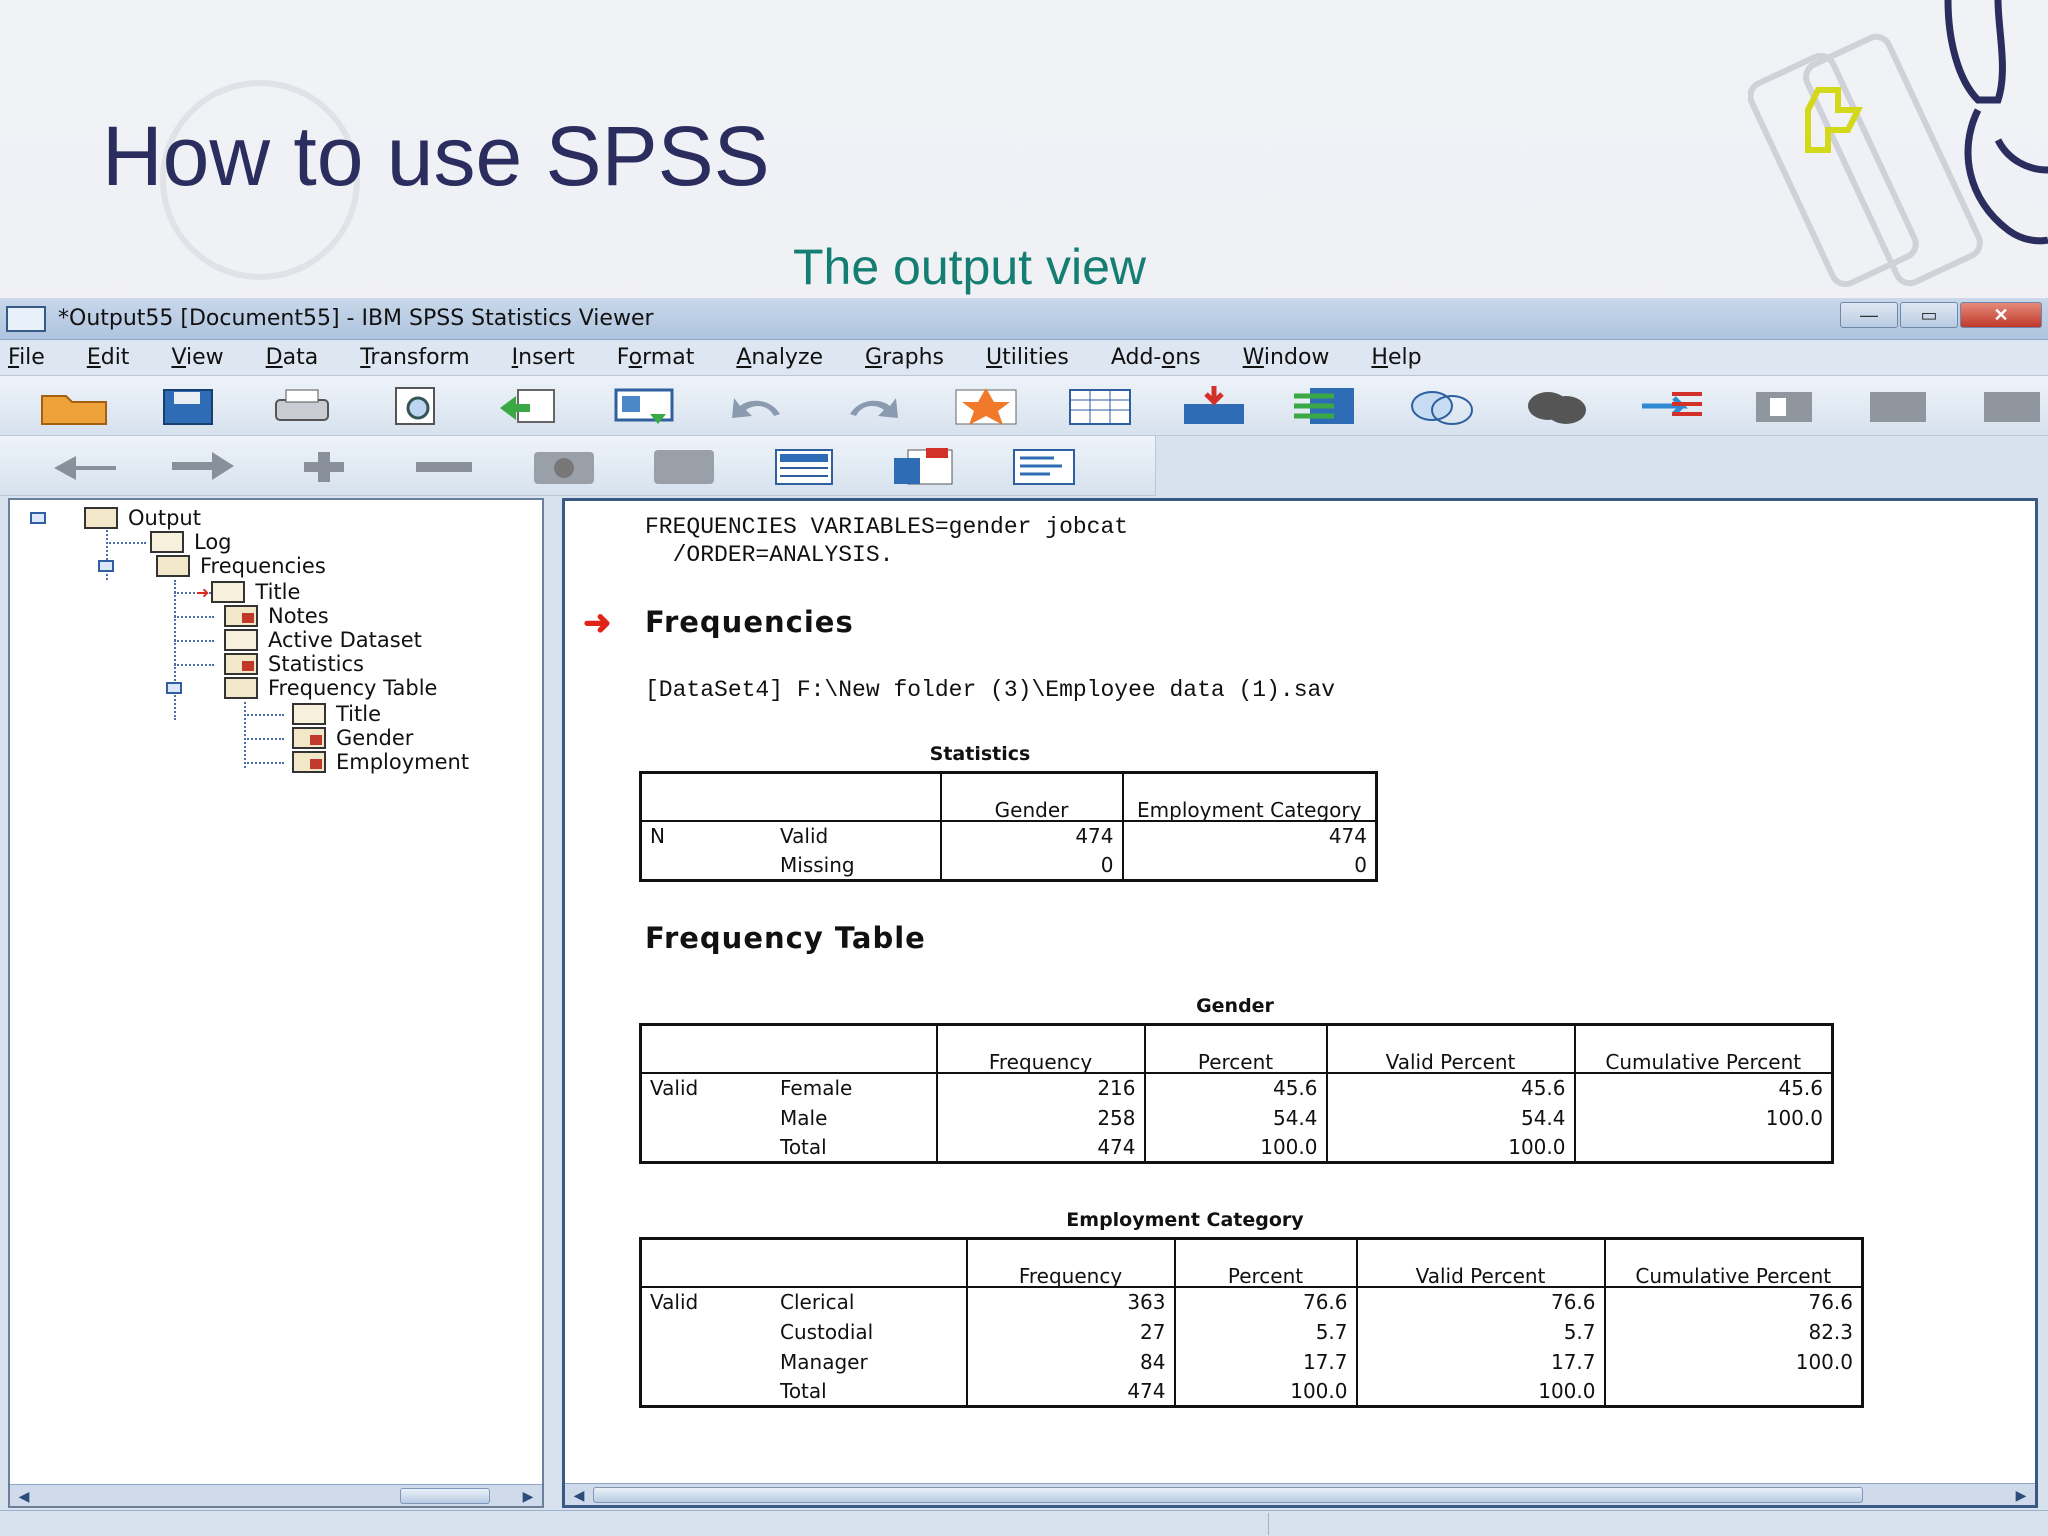 This screenshot has width=2048, height=1536. What do you see at coordinates (74, 406) in the screenshot?
I see `open-folder-button` at bounding box center [74, 406].